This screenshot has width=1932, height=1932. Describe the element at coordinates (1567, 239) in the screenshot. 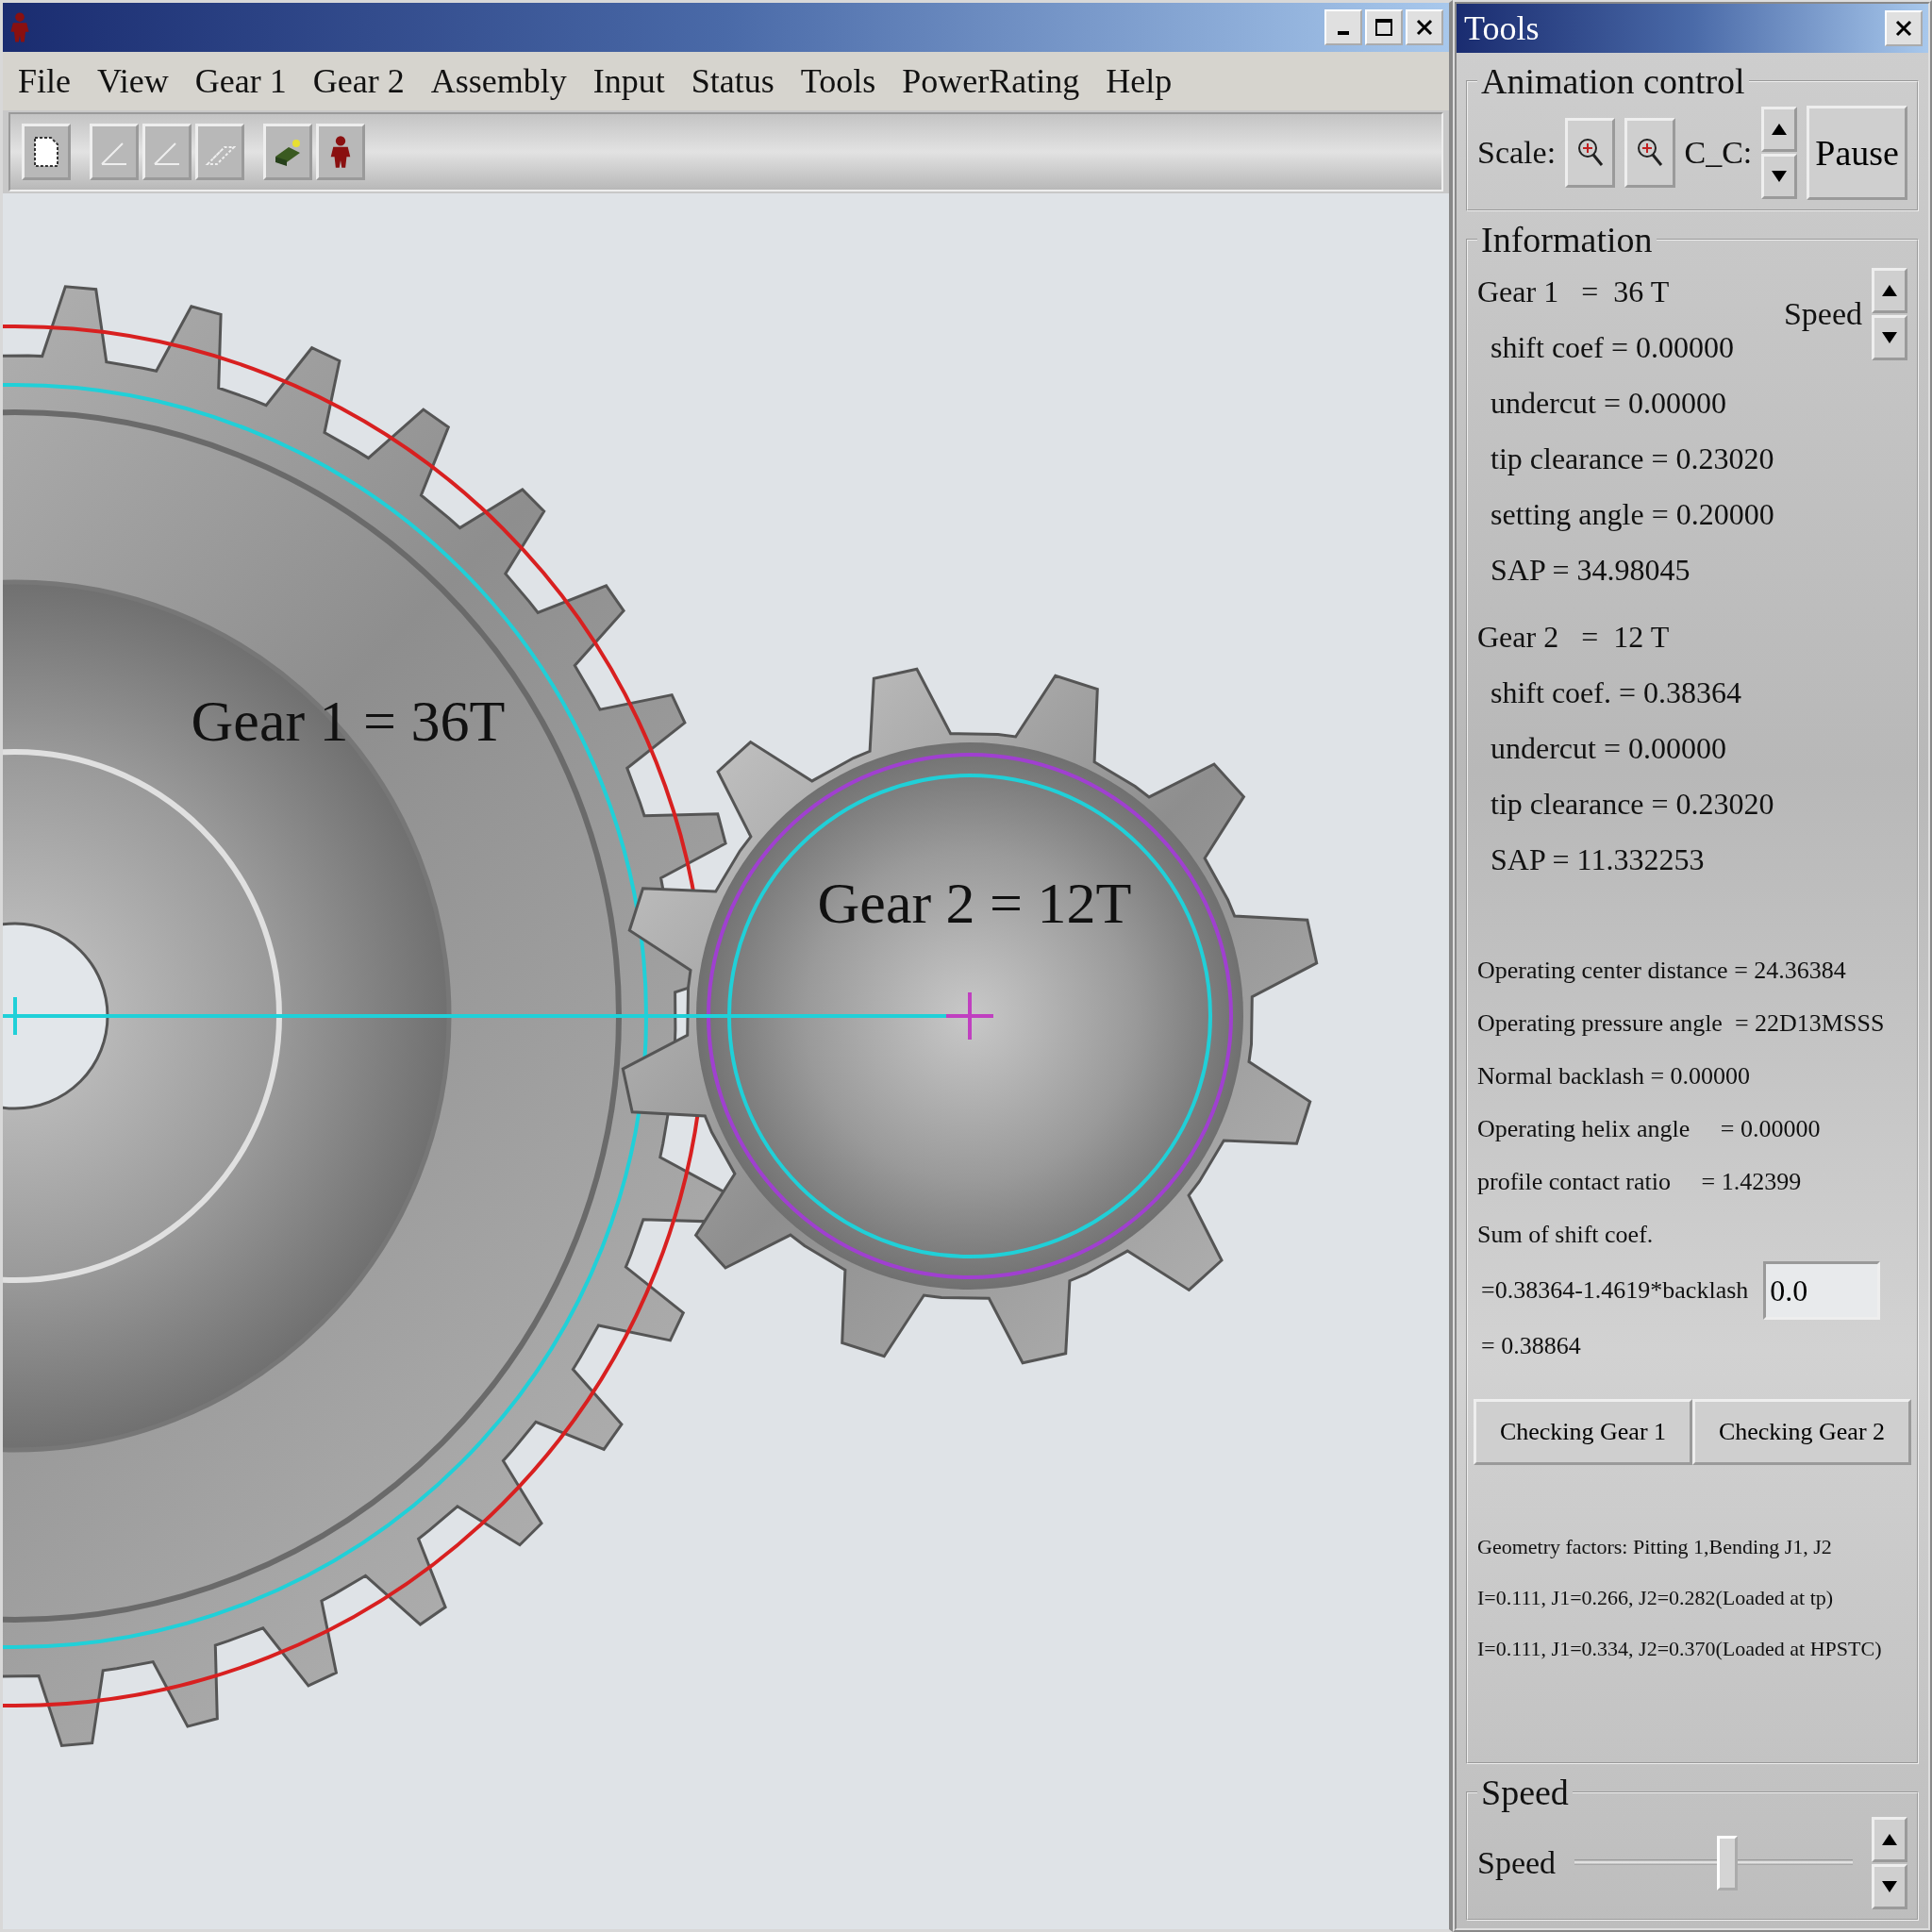

I see `group-title: Information` at that location.